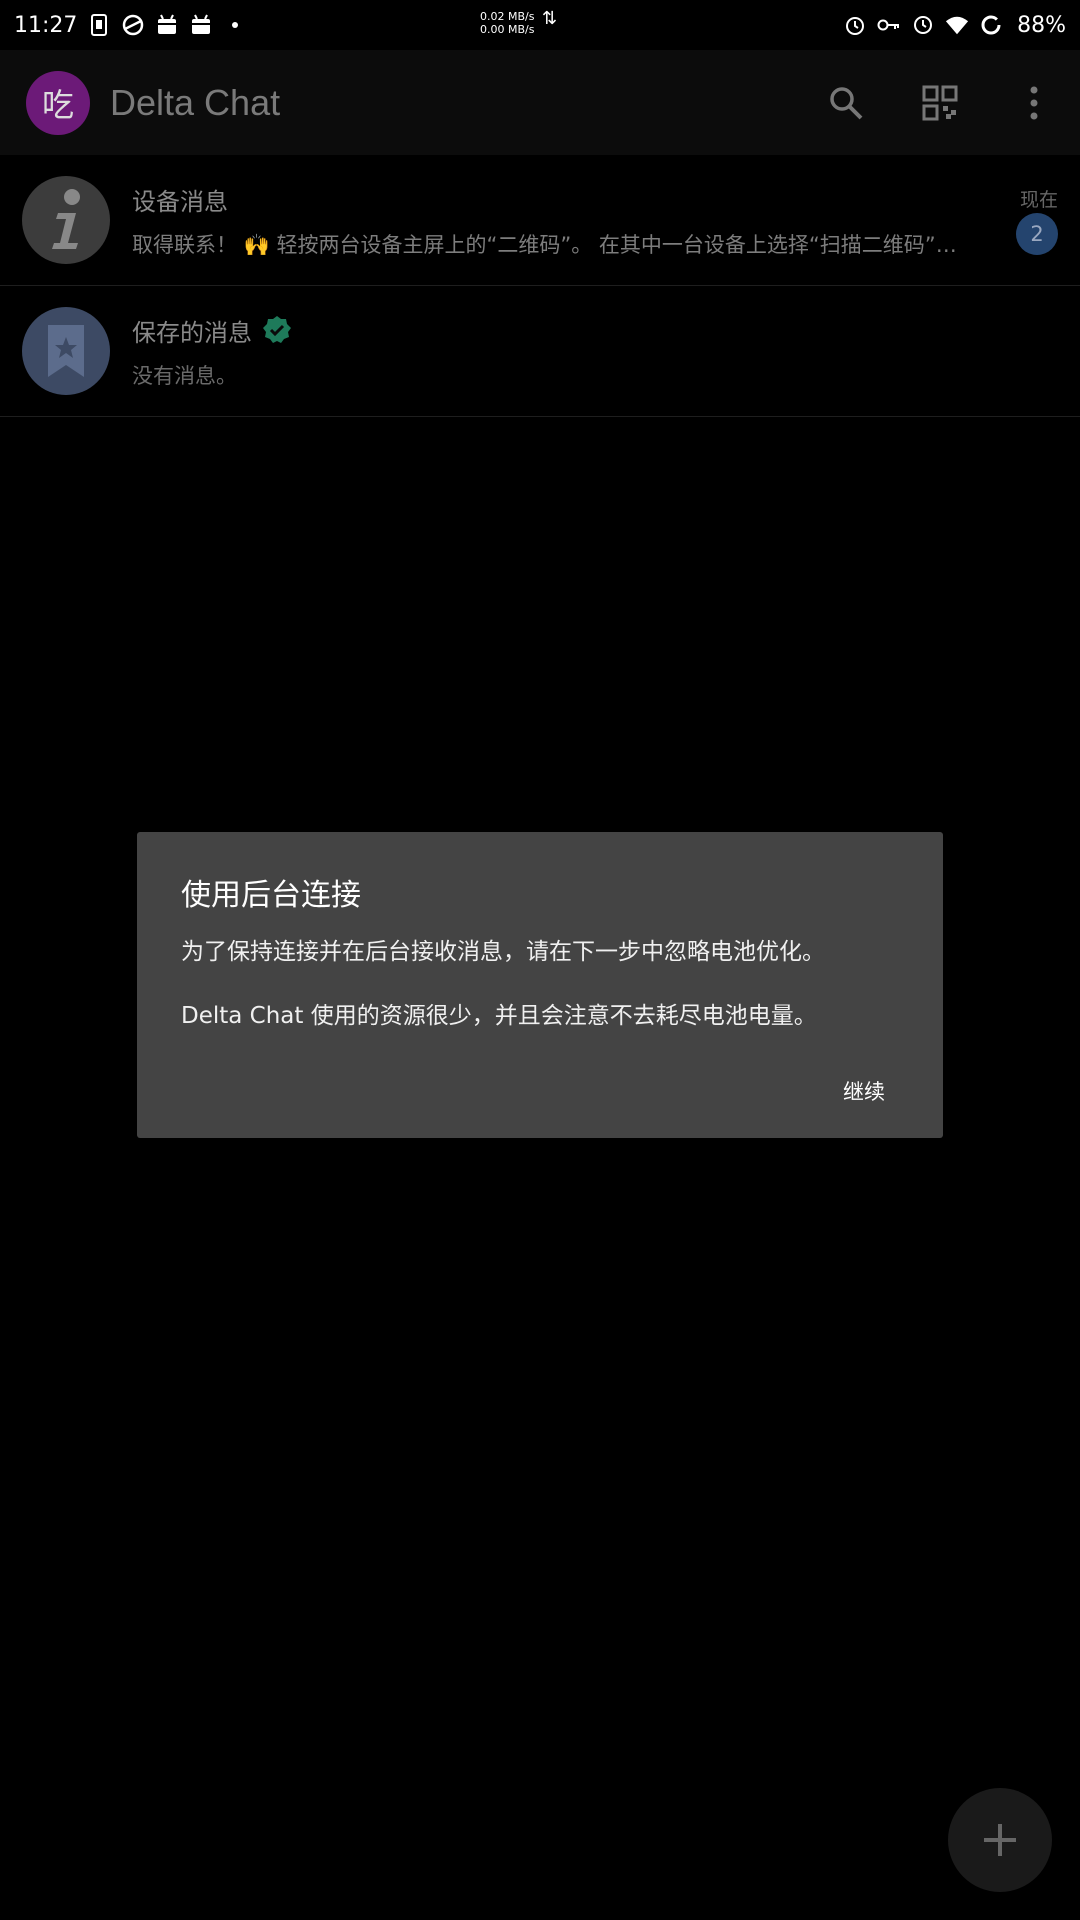 The width and height of the screenshot is (1080, 1920). Describe the element at coordinates (1041, 25) in the screenshot. I see `battery-percent: 88%` at that location.